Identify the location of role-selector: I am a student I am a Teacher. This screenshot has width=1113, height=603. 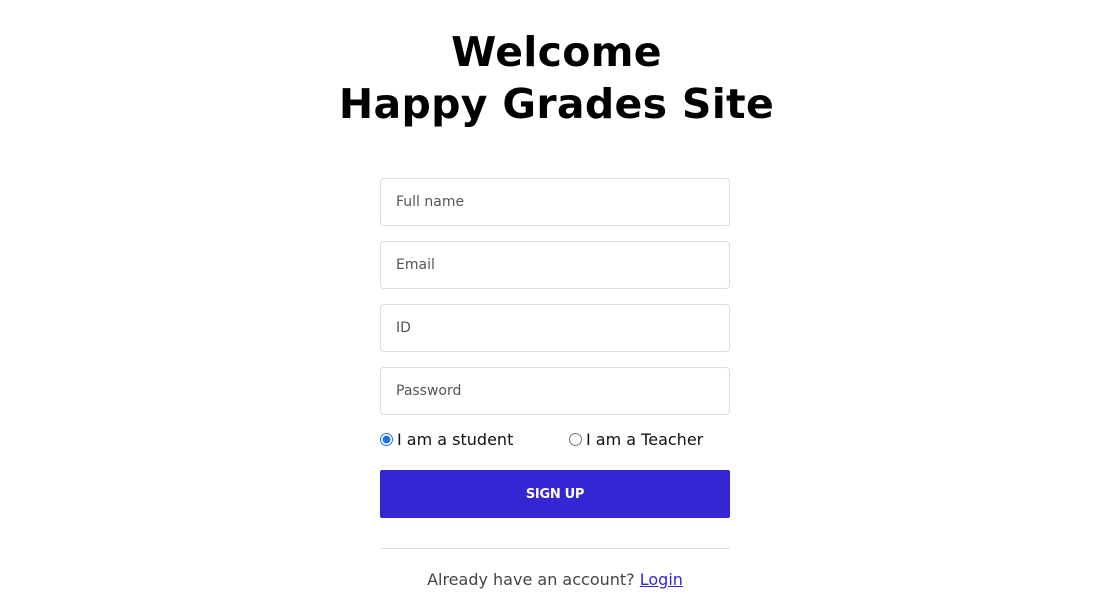
(555, 442).